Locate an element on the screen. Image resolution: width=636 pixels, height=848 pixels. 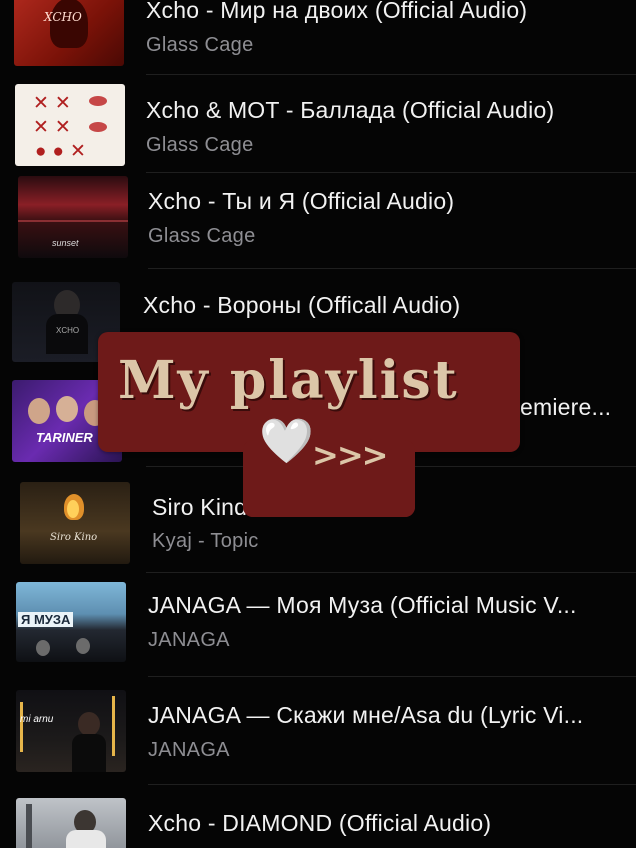
track-title: Xcho - Ты и Я (Official Audio) is located at coordinates (301, 201).